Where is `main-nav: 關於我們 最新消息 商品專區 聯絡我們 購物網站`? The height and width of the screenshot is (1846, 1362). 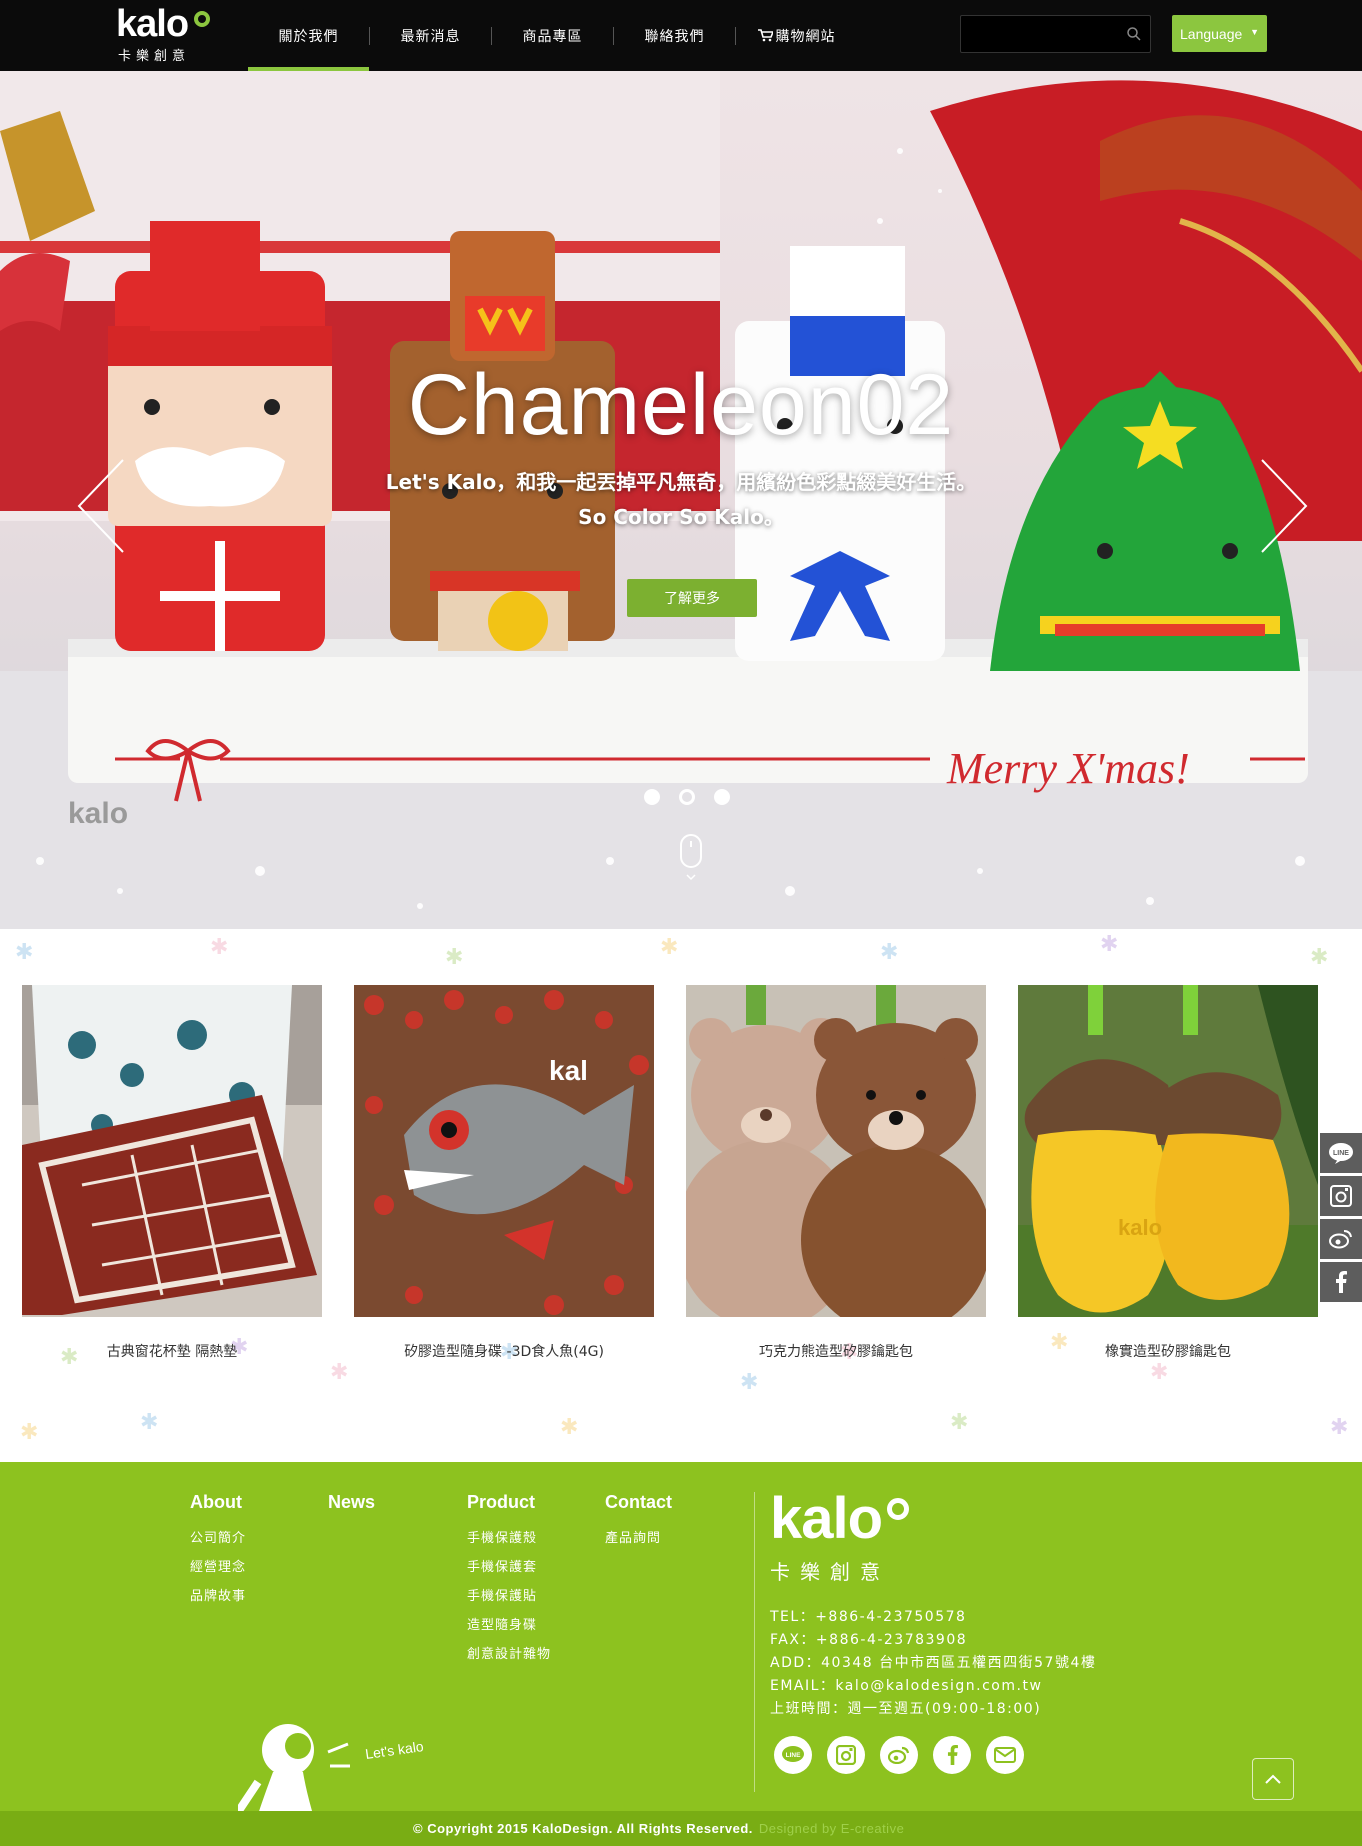 main-nav: 關於我們 最新消息 商品專區 聯絡我們 購物網站 is located at coordinates (552, 35).